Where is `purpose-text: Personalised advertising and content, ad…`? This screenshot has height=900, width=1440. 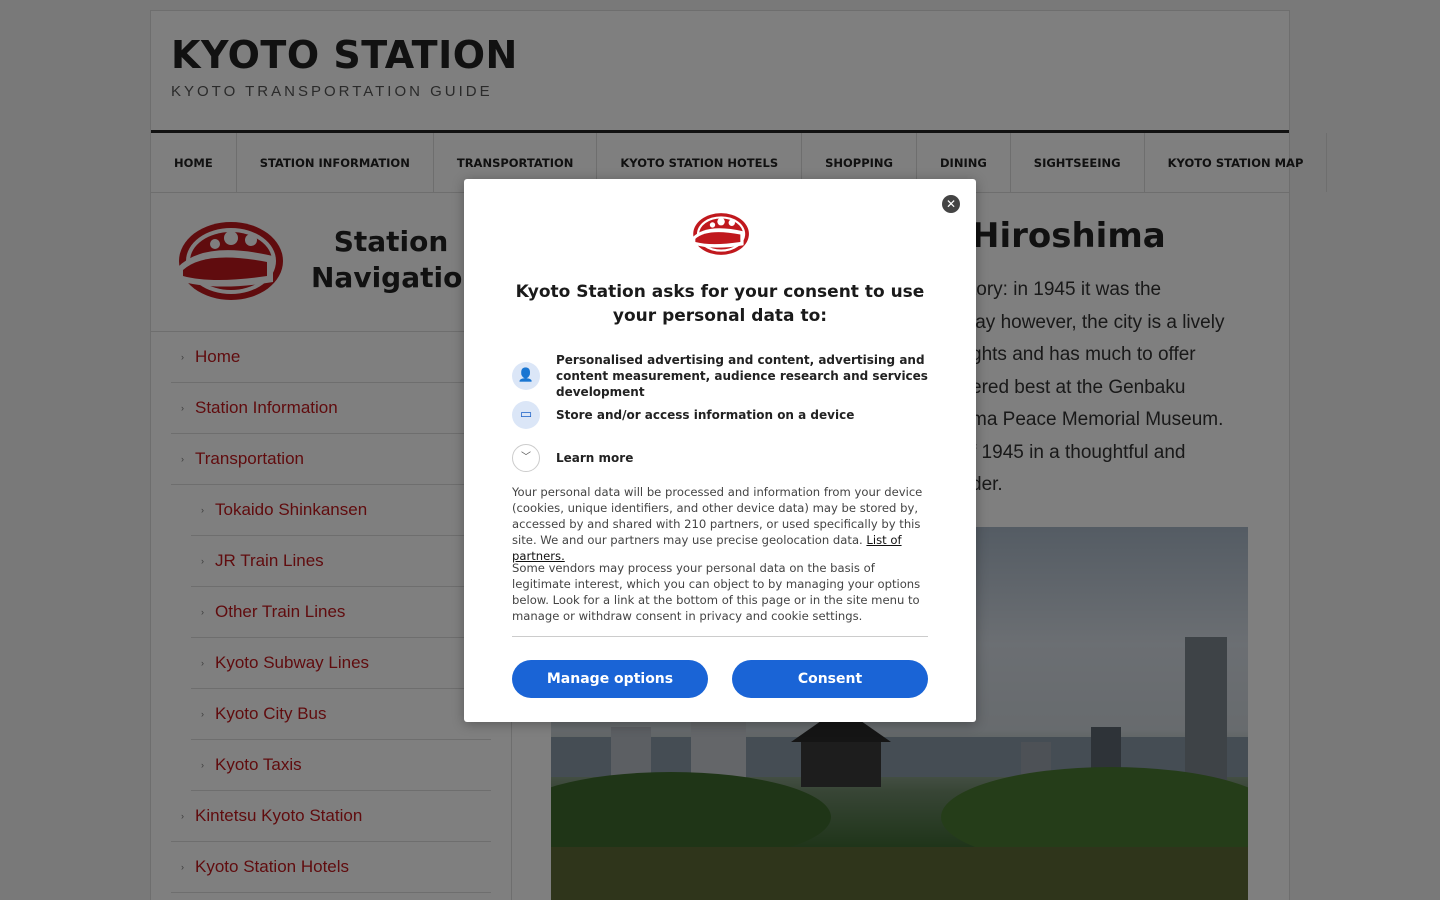 purpose-text: Personalised advertising and content, ad… is located at coordinates (742, 376).